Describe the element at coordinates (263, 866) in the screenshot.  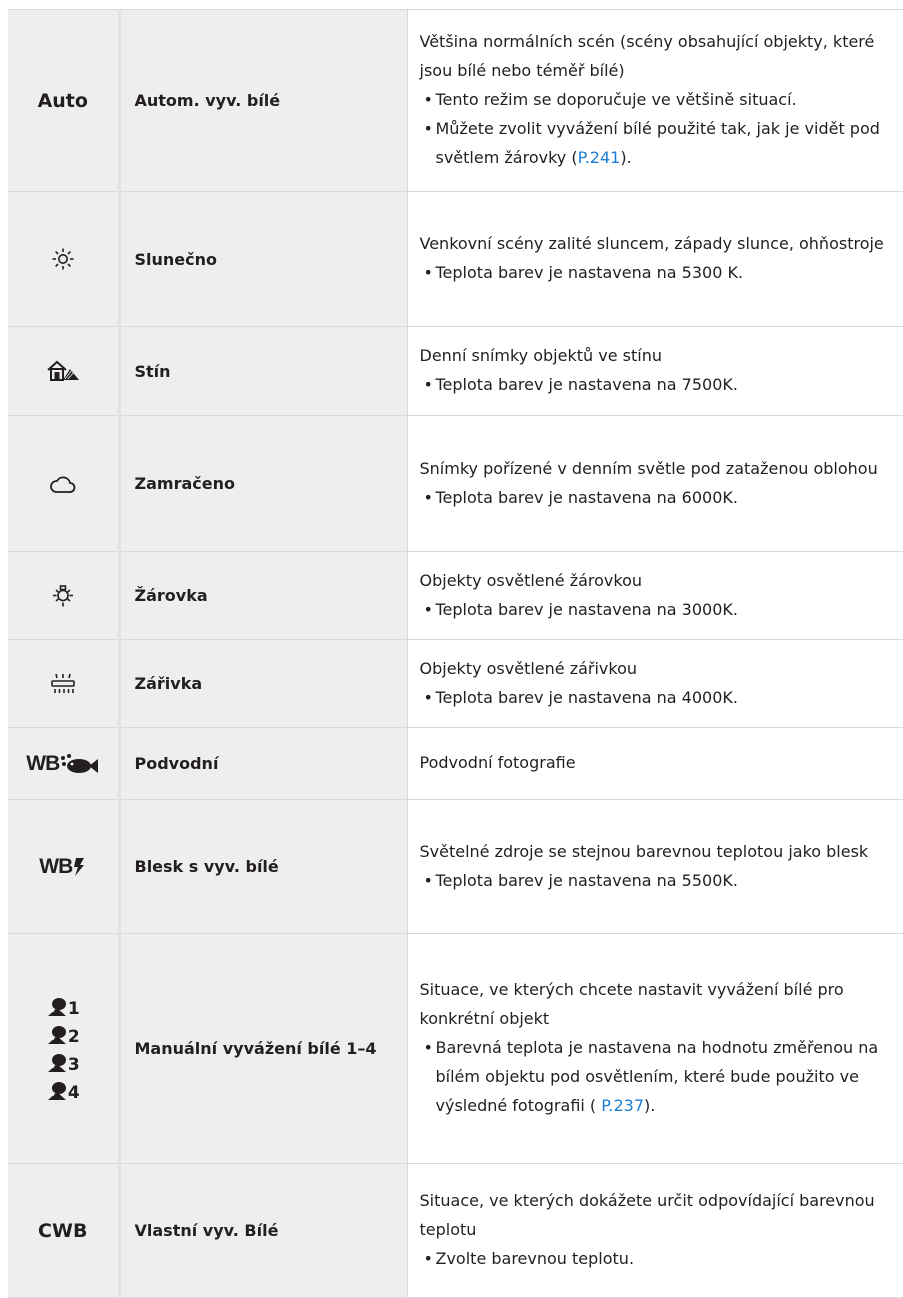
I see `mode-name: Blesk s vyv. bílé` at that location.